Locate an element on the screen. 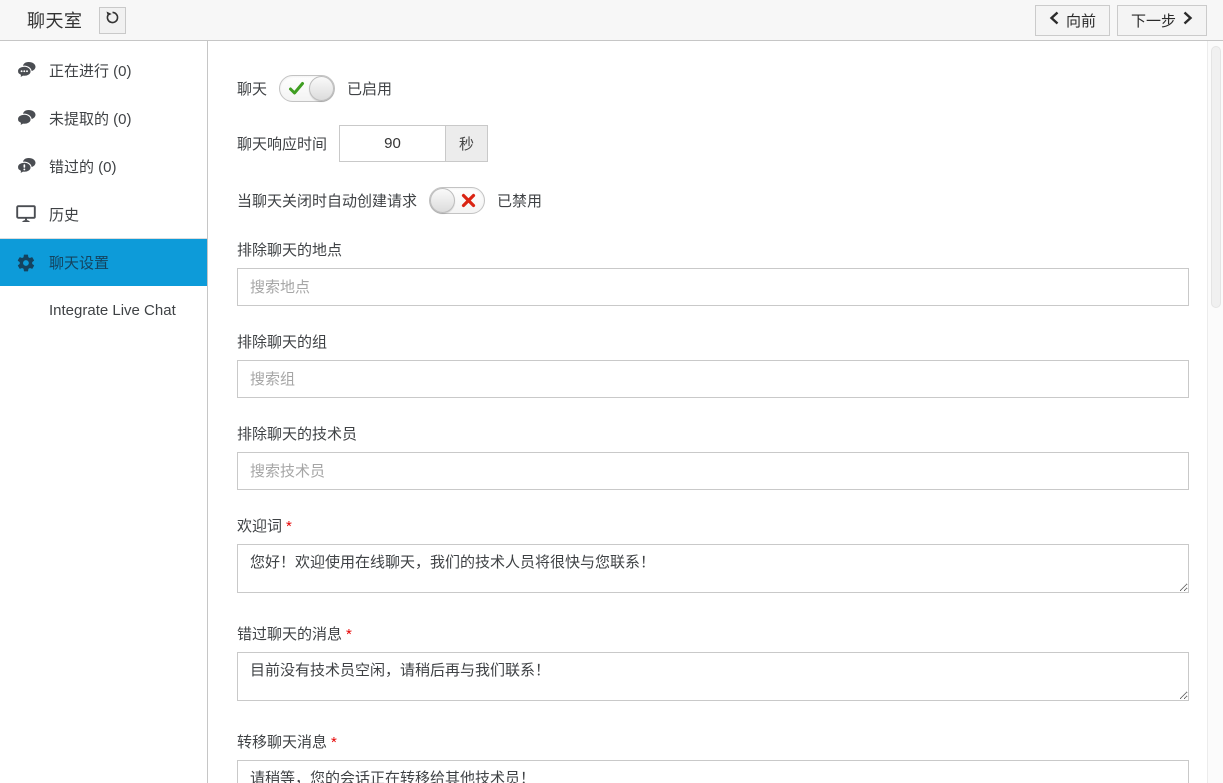 The image size is (1223, 783). check-icon is located at coordinates (296, 91).